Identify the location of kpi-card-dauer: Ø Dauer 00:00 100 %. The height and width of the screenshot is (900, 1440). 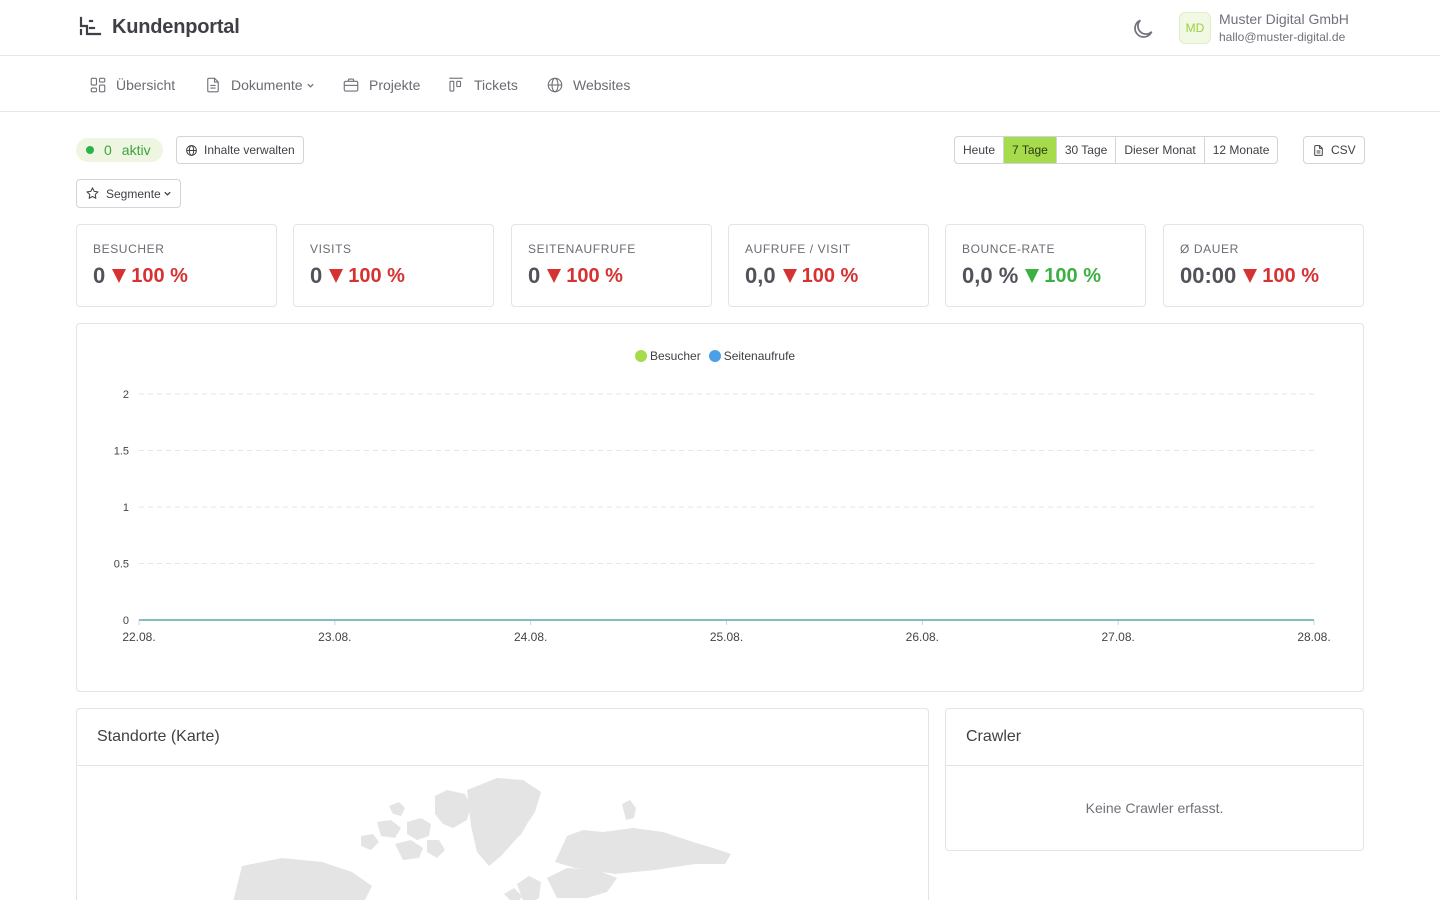
(1263, 265).